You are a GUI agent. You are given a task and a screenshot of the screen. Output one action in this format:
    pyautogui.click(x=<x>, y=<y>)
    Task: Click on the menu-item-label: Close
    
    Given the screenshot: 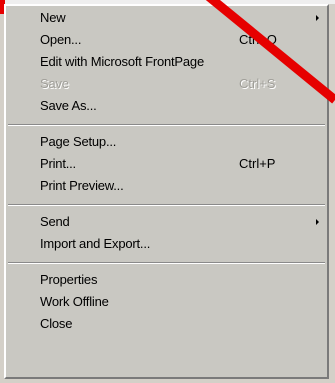 What is the action you would take?
    pyautogui.click(x=56, y=323)
    